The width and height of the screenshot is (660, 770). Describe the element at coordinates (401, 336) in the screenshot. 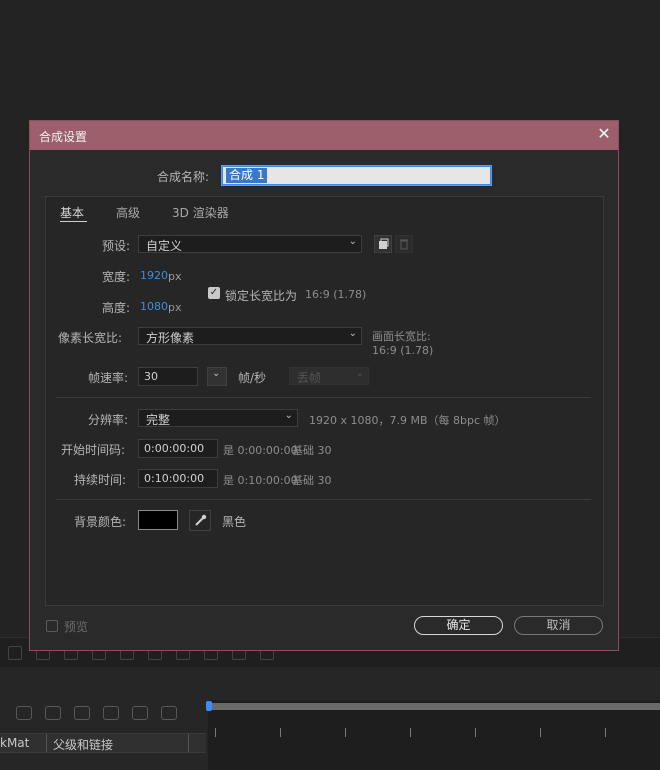

I see `frame-aspect-label: 画面长宽比:` at that location.